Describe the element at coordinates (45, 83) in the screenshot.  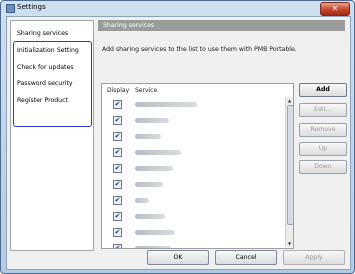
I see `sidebar-item-password-security: Password security` at that location.